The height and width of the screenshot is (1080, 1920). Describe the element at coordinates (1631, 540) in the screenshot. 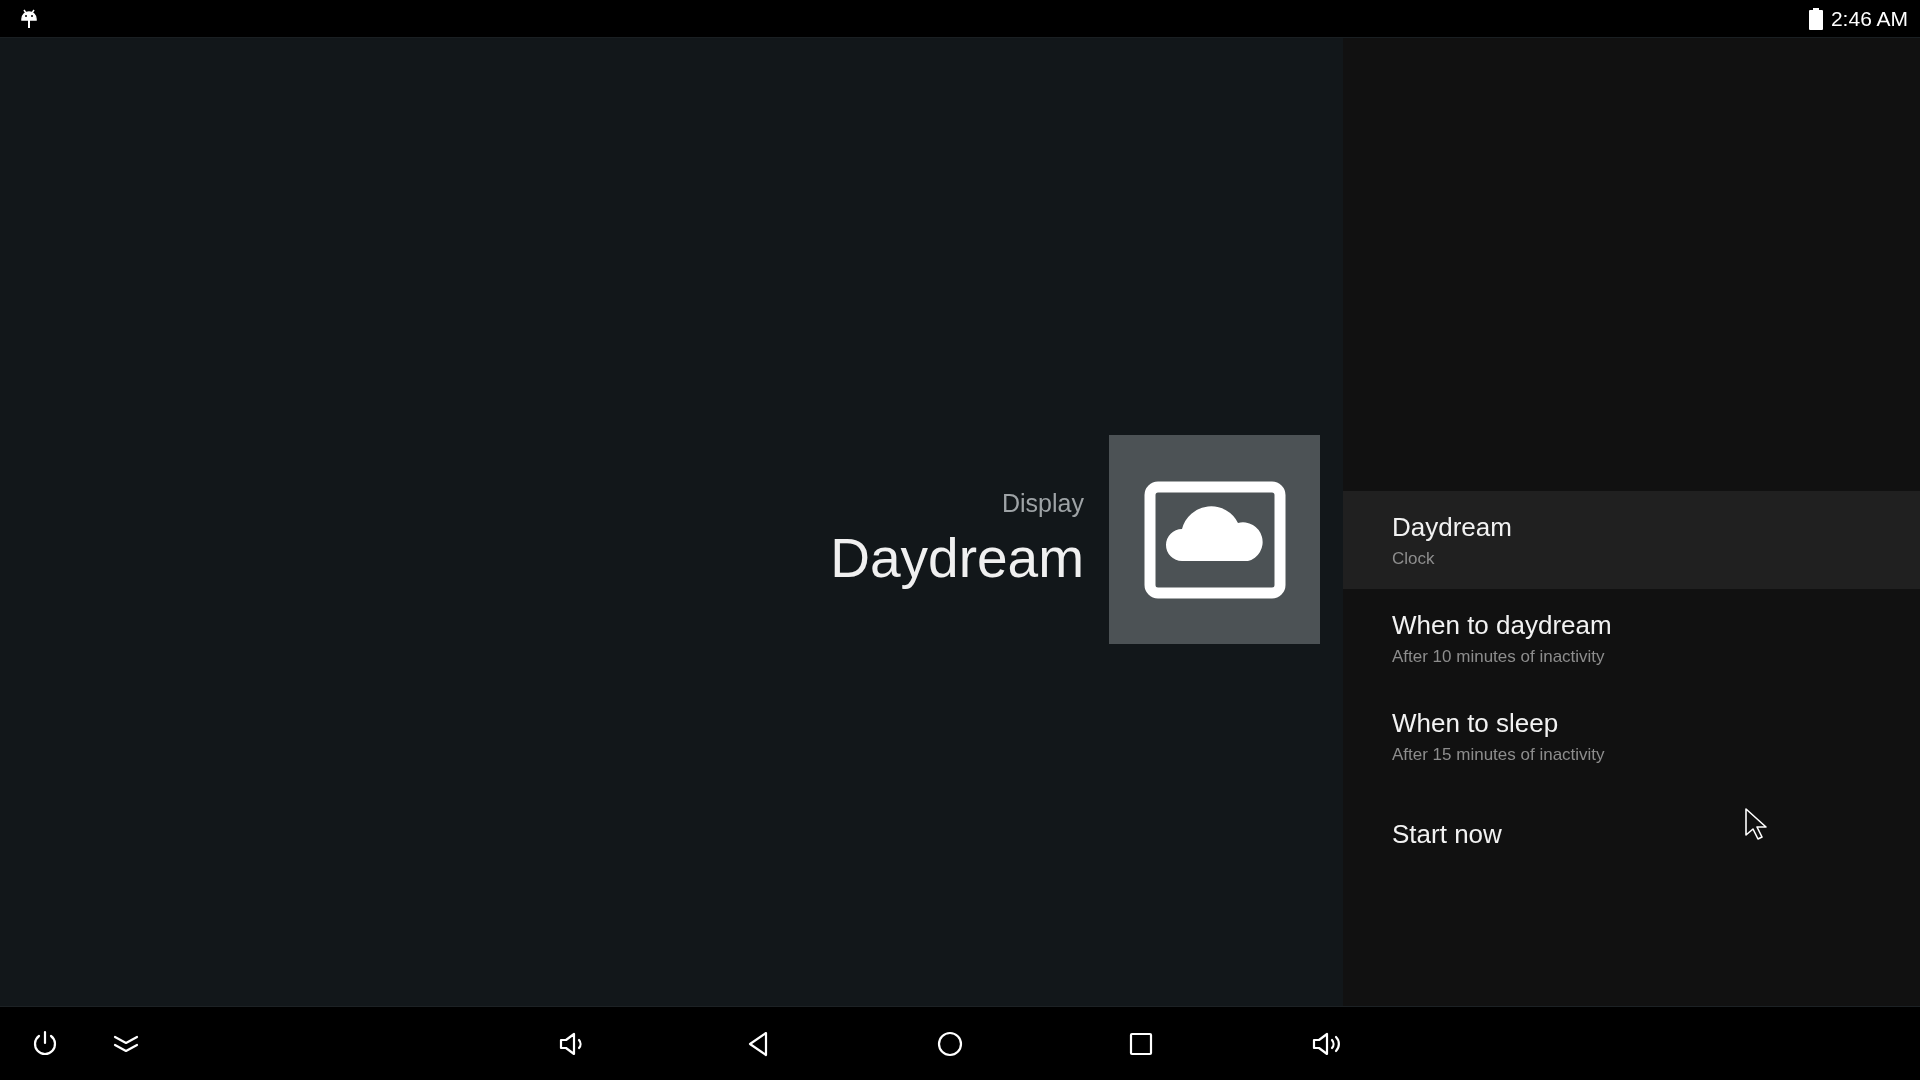

I see `settings-item: Daydream Clock` at that location.